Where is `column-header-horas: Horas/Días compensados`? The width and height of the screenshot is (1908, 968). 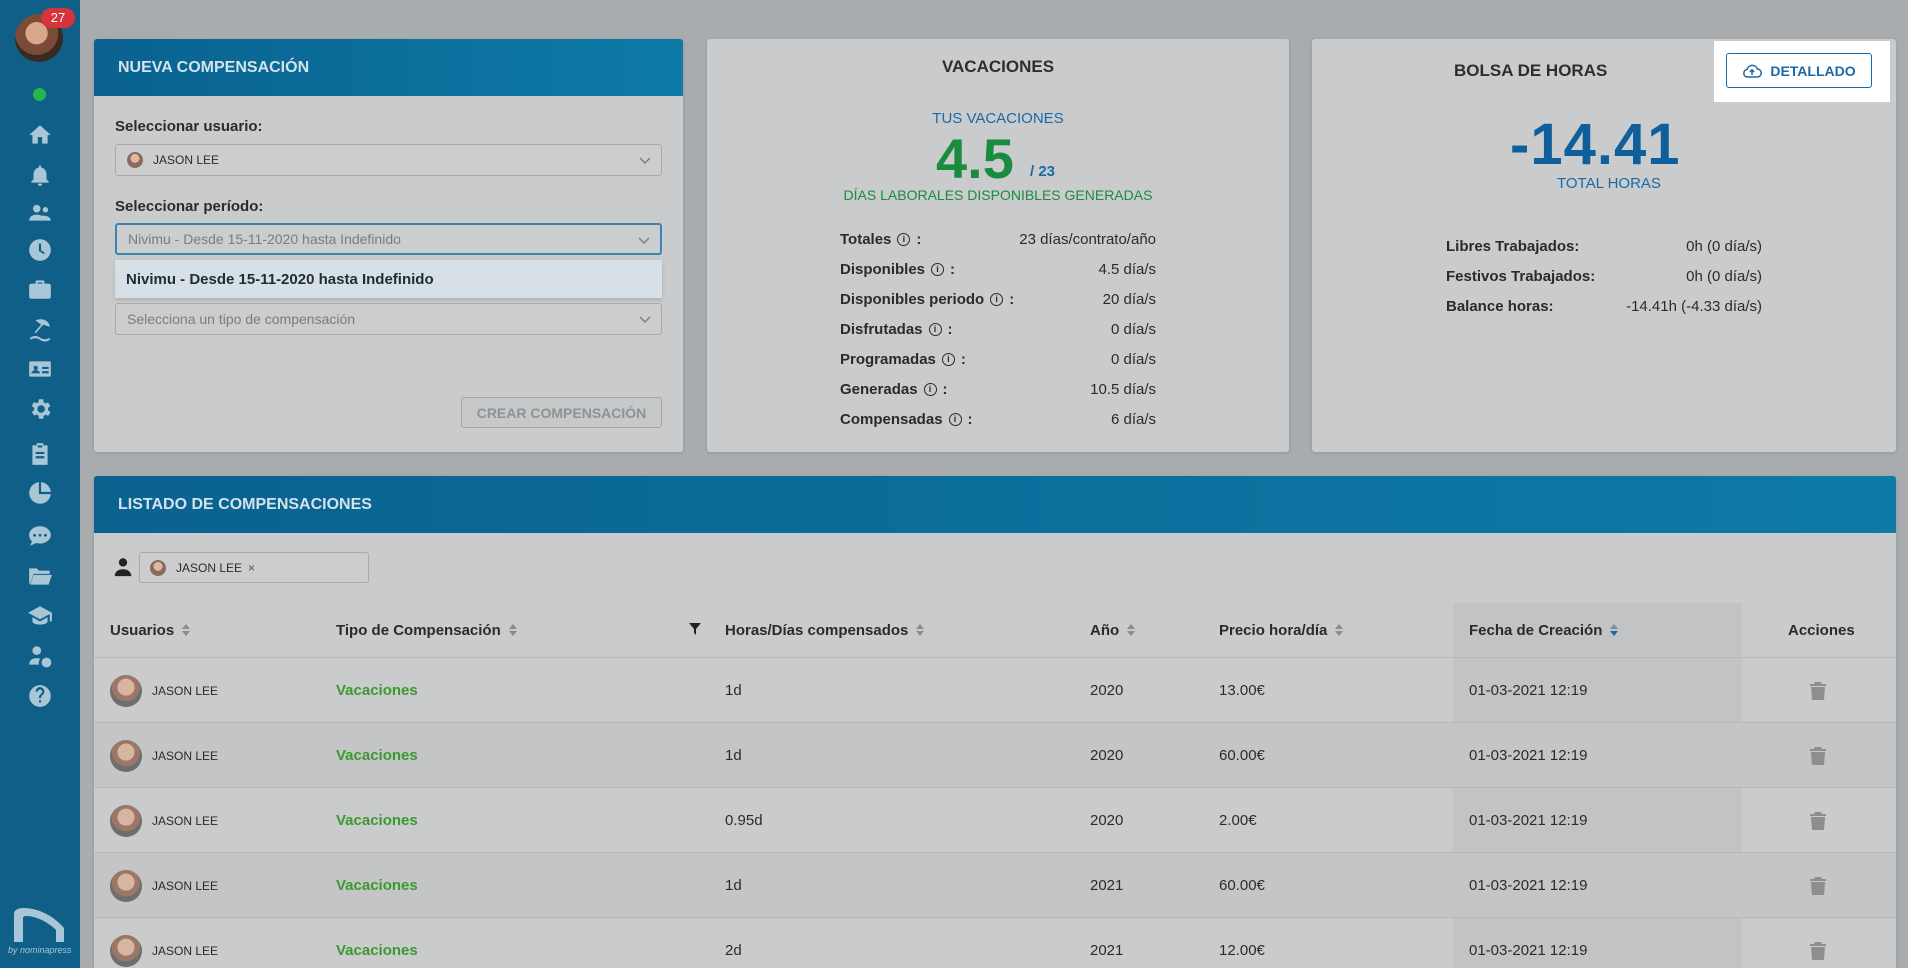 column-header-horas: Horas/Días compensados is located at coordinates (825, 630).